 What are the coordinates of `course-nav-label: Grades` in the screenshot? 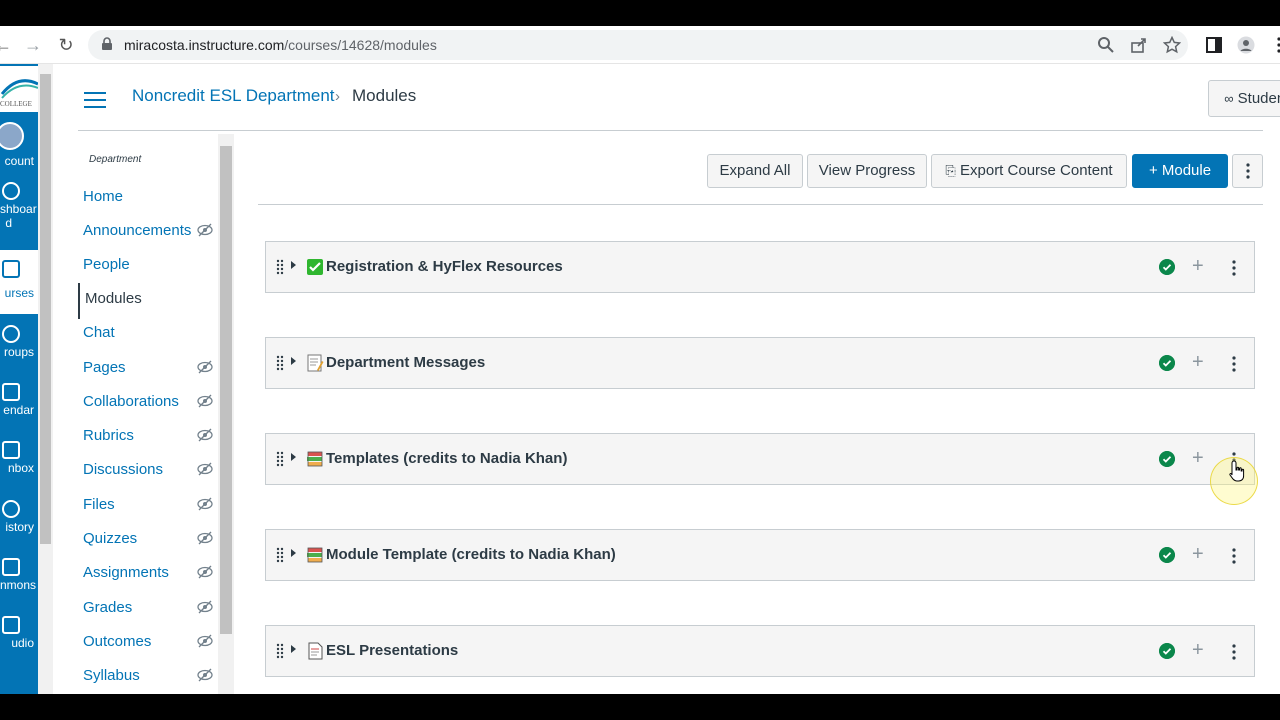 It's located at (108, 607).